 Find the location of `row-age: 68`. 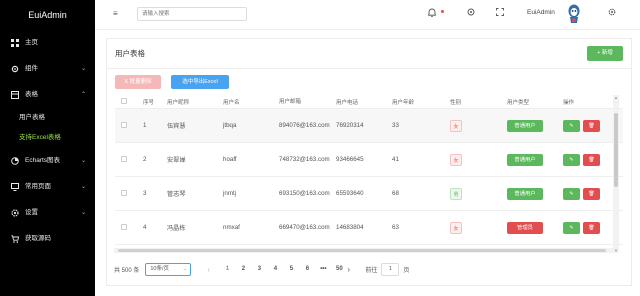

row-age: 68 is located at coordinates (395, 193).